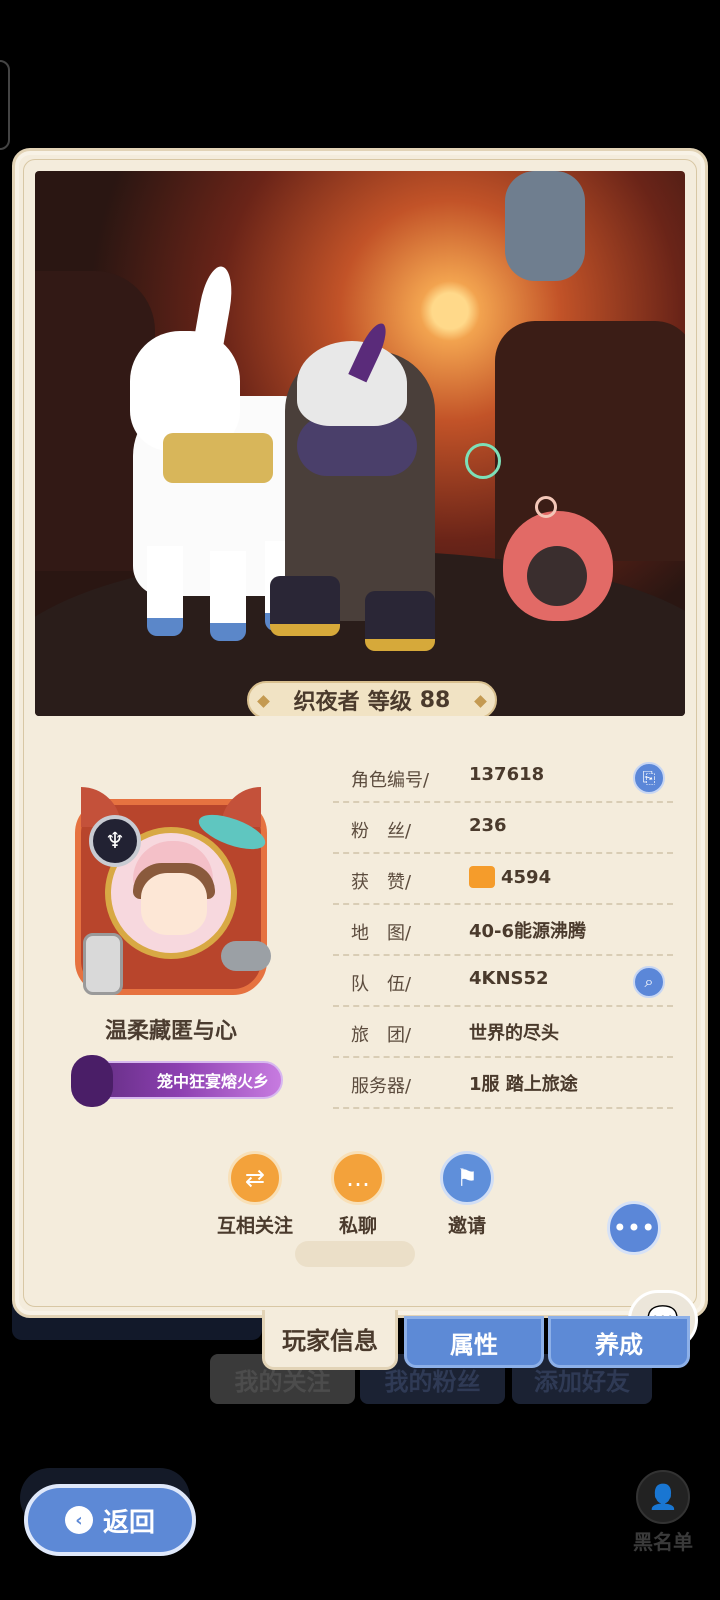 Image resolution: width=720 pixels, height=1600 pixels. What do you see at coordinates (115, 841) in the screenshot?
I see `trident-rank-icon: ♆` at bounding box center [115, 841].